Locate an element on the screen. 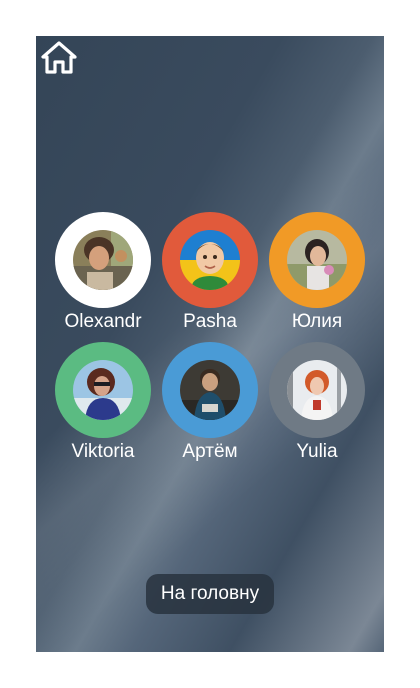 Image resolution: width=420 pixels, height=688 pixels. contact-pasha: Pasha is located at coordinates (210, 272).